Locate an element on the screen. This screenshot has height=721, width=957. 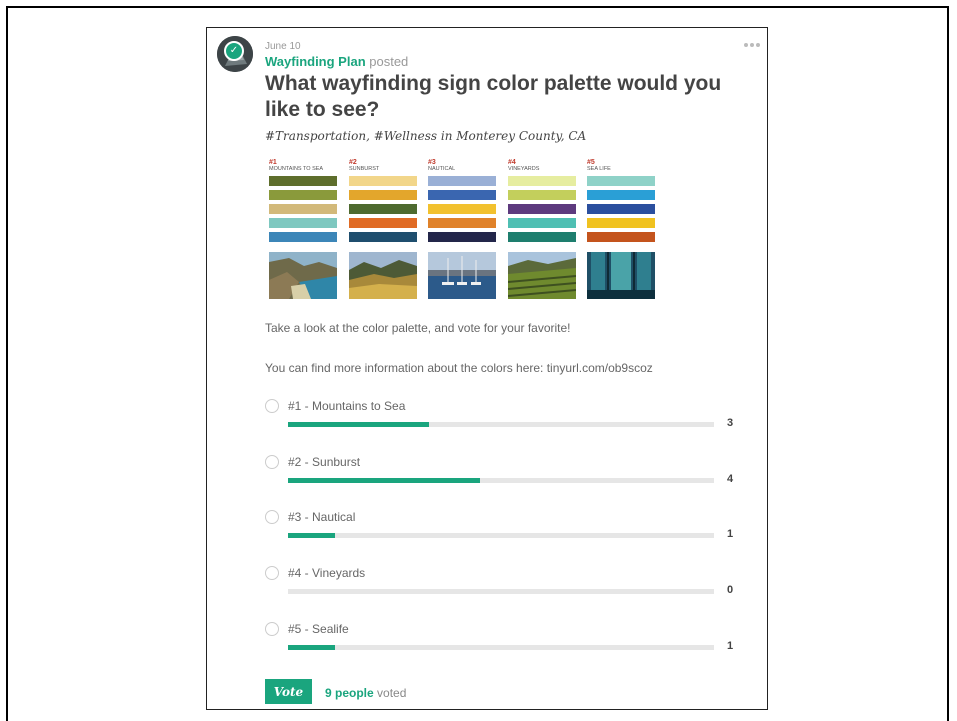
coast-photo is located at coordinates (303, 275).